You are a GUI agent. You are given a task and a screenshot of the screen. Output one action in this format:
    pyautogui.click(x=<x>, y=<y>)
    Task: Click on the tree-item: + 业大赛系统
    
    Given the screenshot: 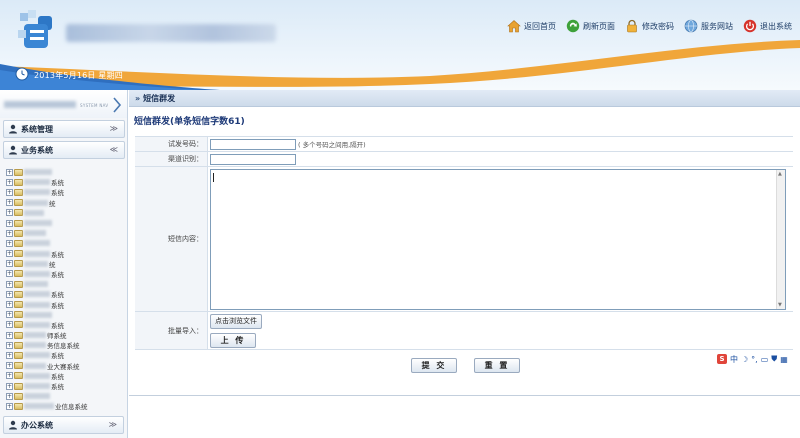 What is the action you would take?
    pyautogui.click(x=66, y=366)
    